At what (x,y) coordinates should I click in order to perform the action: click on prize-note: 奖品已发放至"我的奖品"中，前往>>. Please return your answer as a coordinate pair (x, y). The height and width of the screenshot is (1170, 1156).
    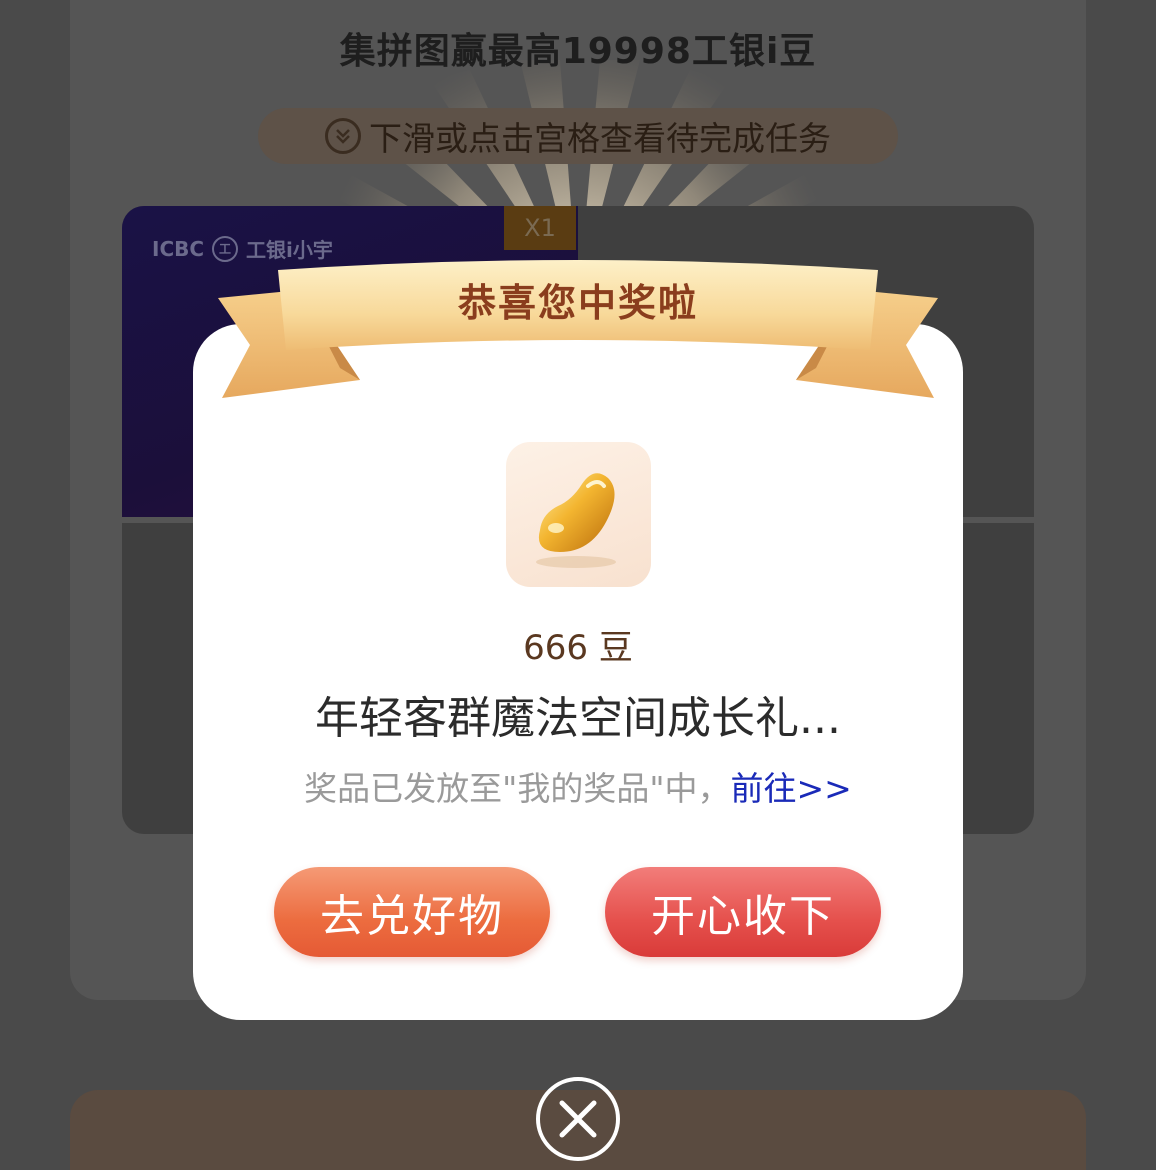
    Looking at the image, I should click on (578, 786).